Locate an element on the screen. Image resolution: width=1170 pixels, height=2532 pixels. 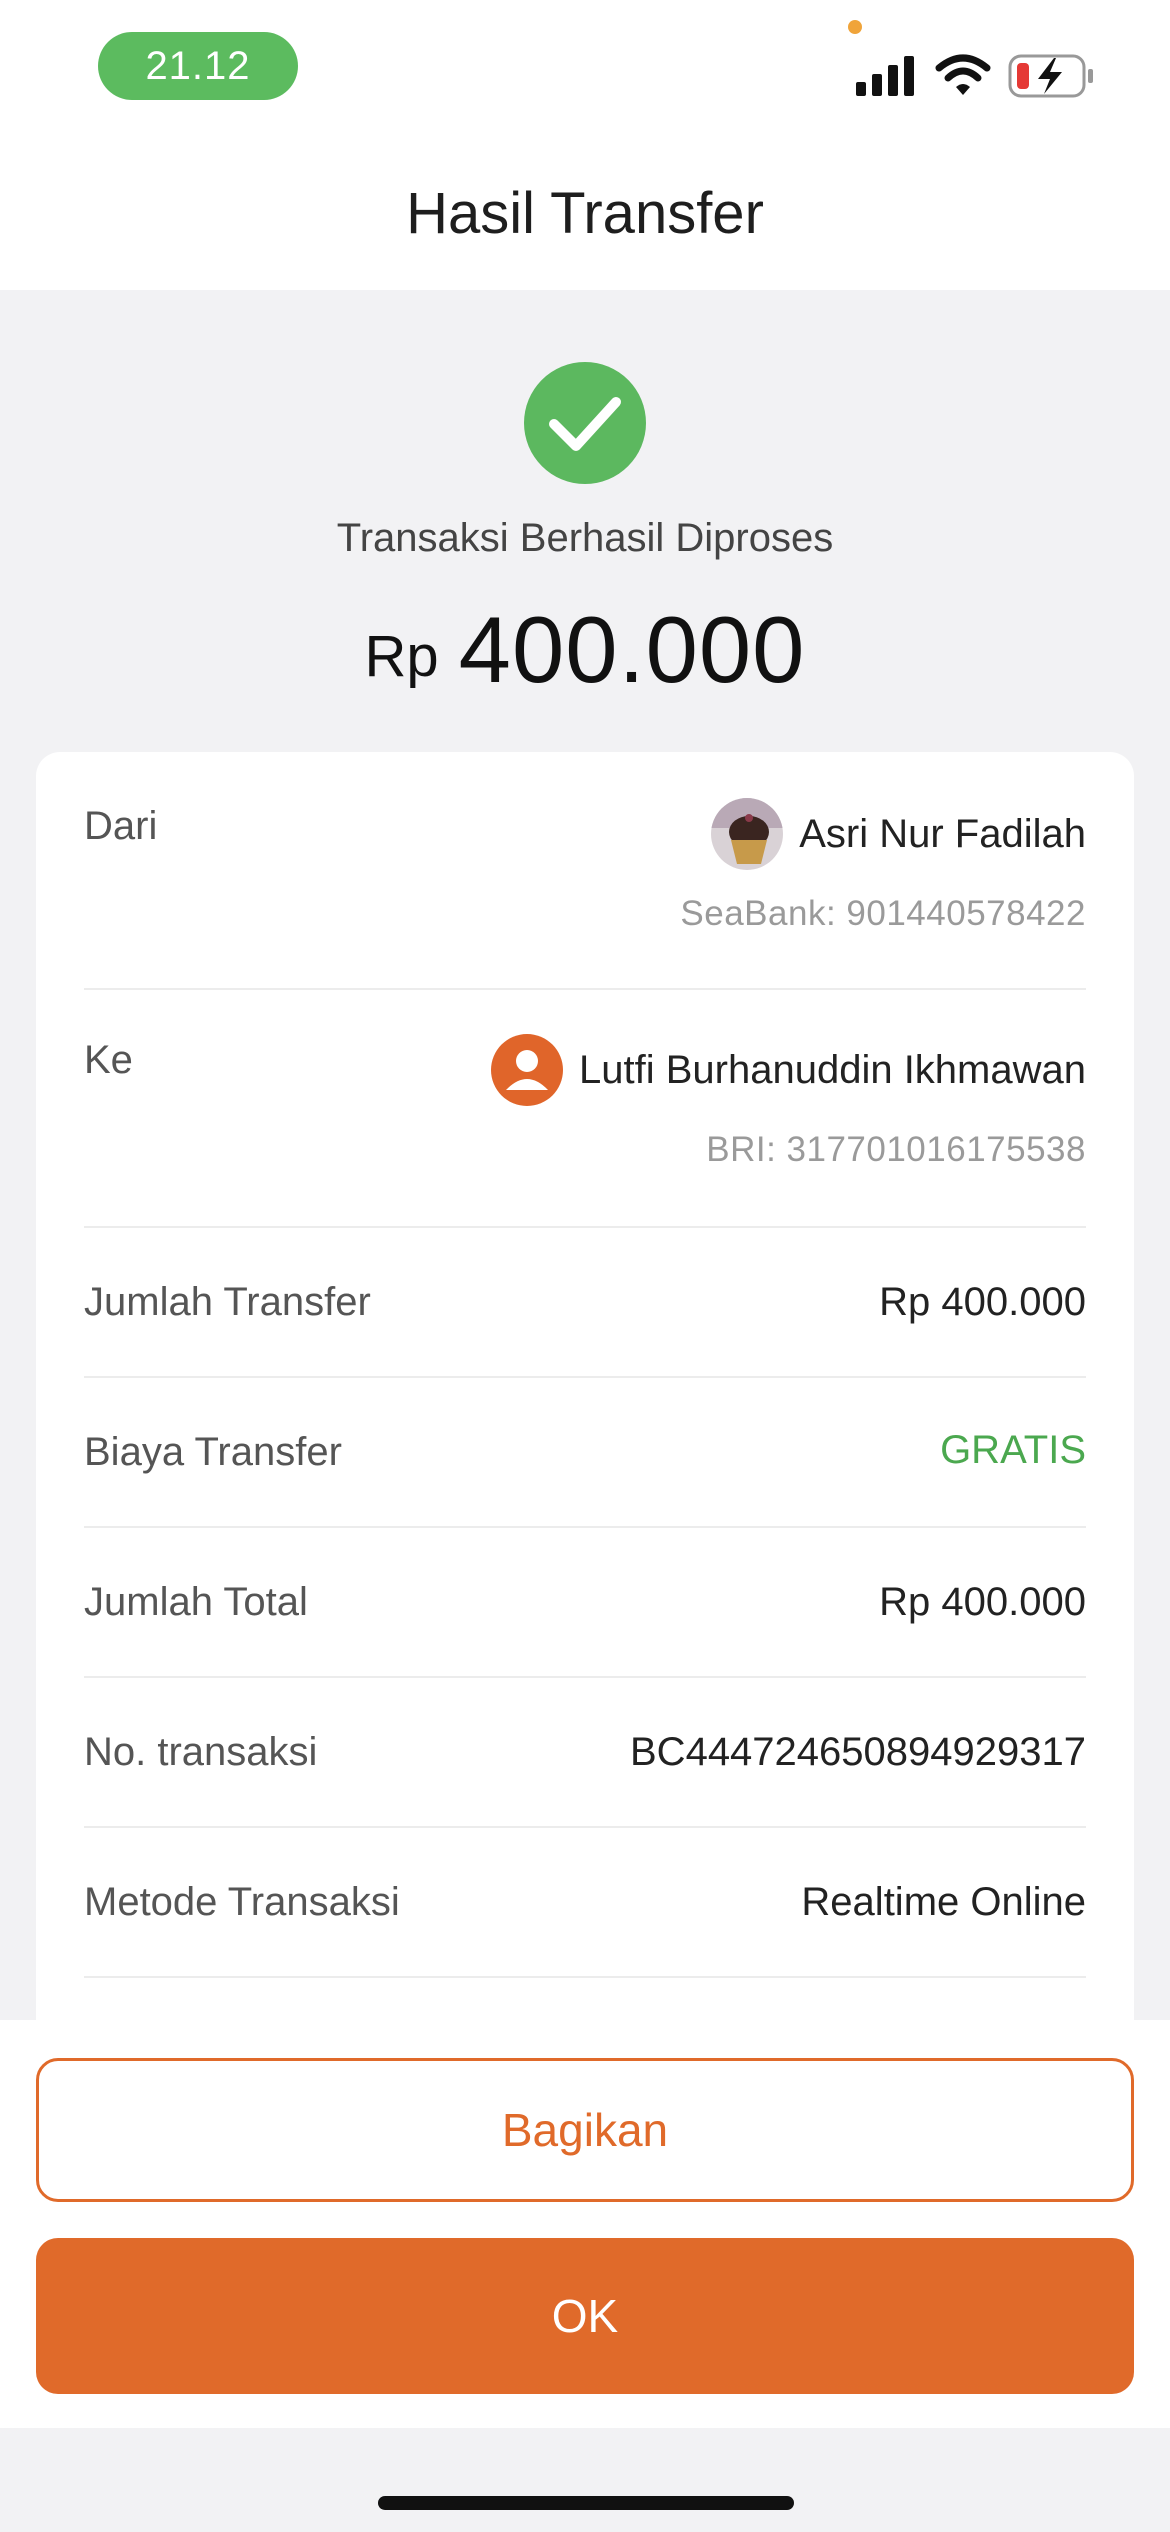
transaction-status-text: Transaksi Berhasil Diproses is located at coordinates (585, 538).